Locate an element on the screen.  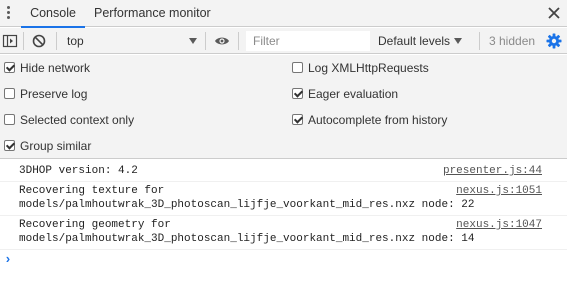
message-text: Recovering texture for is located at coordinates (92, 191).